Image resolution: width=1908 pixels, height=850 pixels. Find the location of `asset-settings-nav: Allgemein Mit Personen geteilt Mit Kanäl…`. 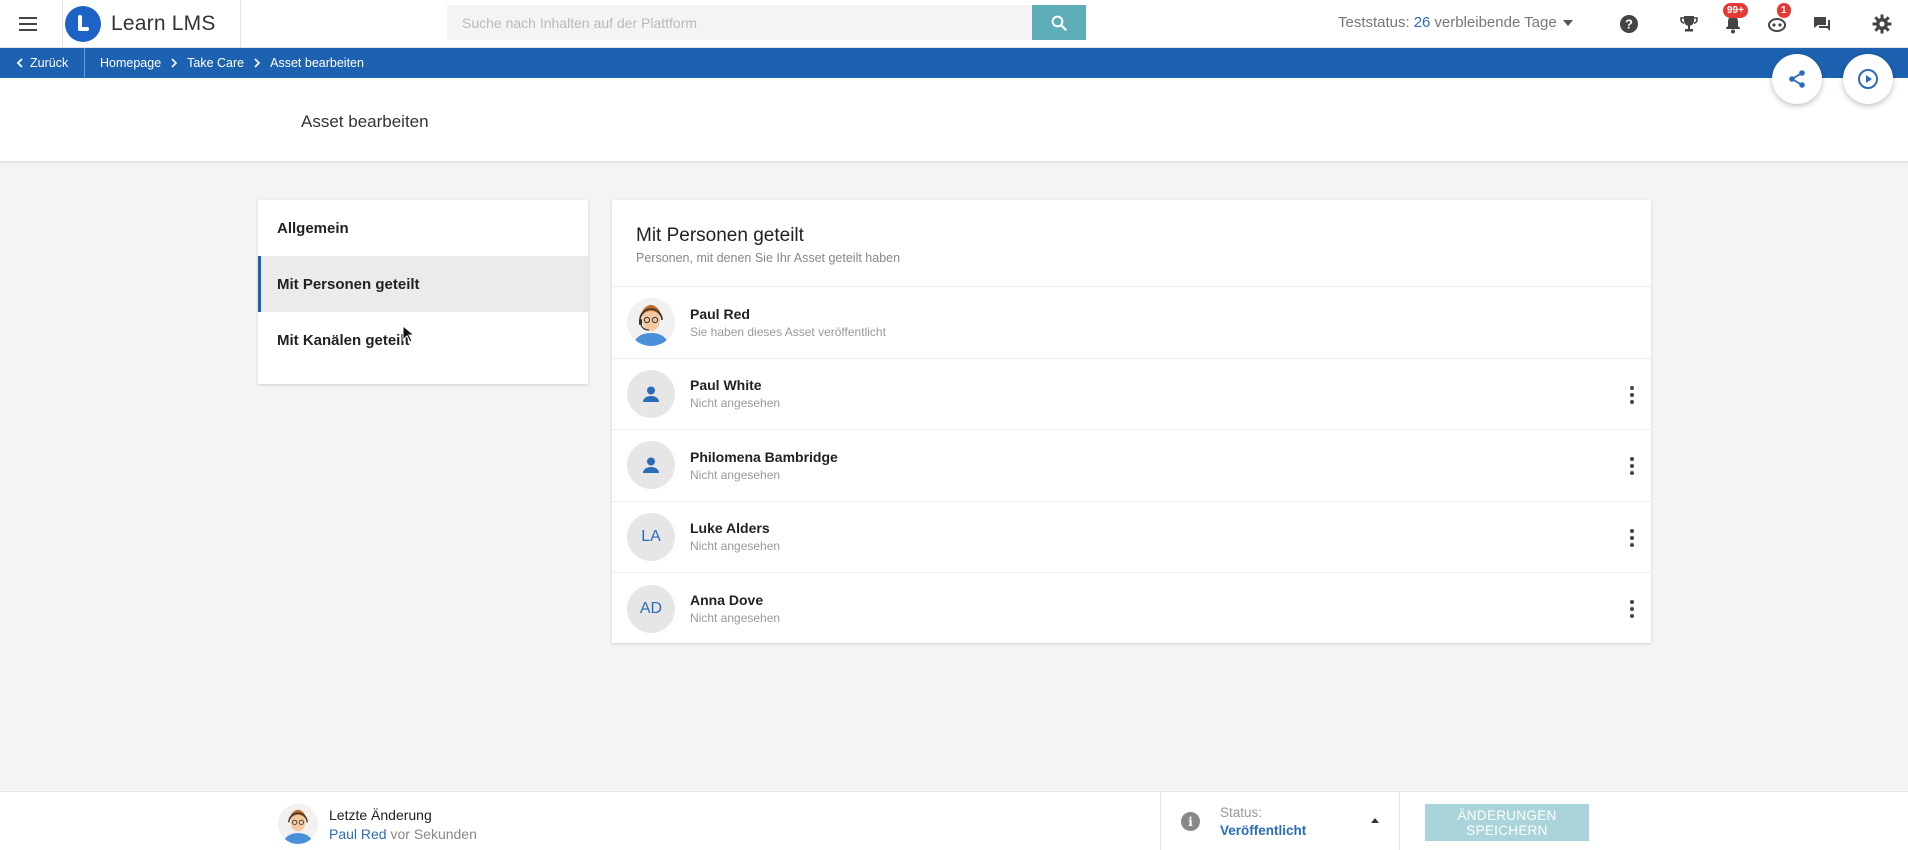

asset-settings-nav: Allgemein Mit Personen geteilt Mit Kanäl… is located at coordinates (423, 292).